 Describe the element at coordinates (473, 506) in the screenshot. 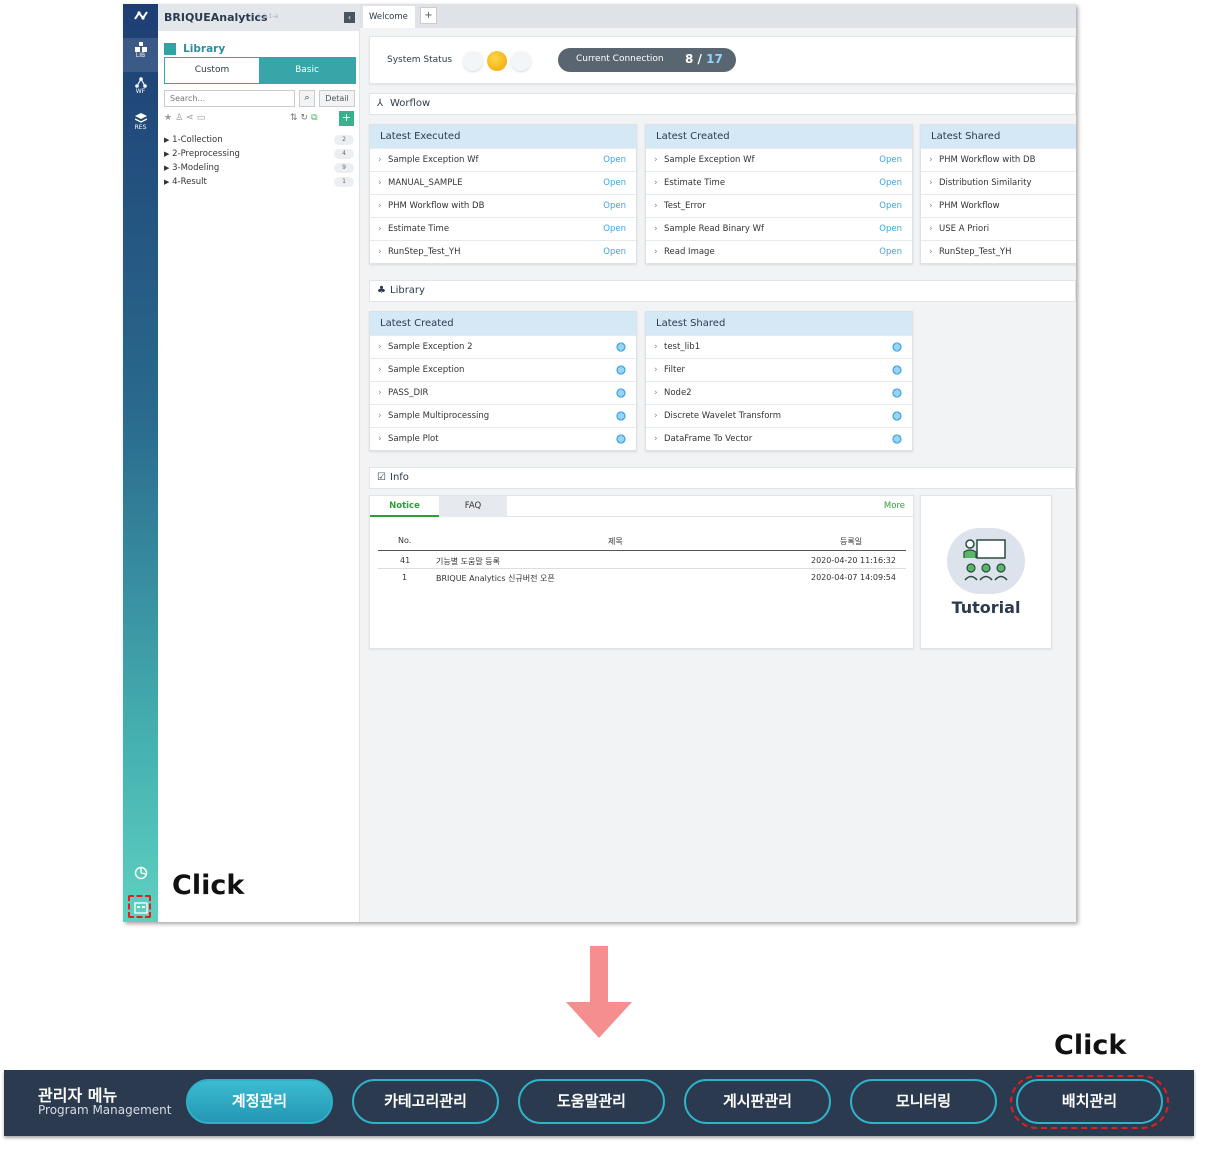

I see `tab-faq: FAQ` at that location.